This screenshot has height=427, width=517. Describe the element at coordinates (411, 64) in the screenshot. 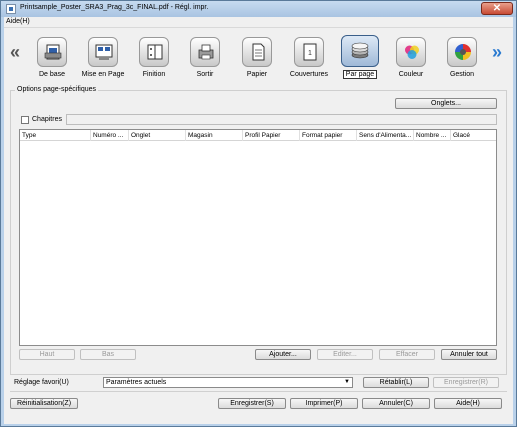

I see `tab-couleur: Couleur` at that location.